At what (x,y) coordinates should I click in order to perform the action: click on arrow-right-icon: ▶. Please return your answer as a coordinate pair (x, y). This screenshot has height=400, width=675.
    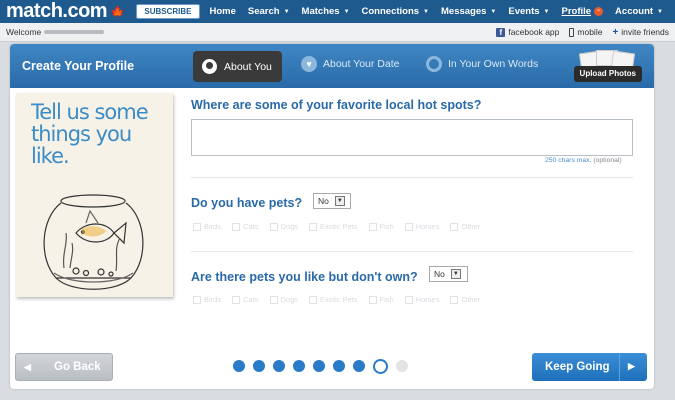
    Looking at the image, I should click on (631, 366).